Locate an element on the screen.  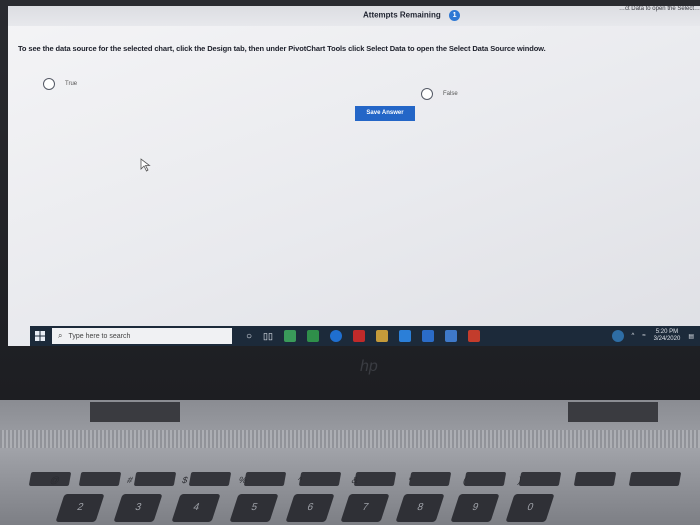
key-5: 5 is located at coordinates (254, 508).